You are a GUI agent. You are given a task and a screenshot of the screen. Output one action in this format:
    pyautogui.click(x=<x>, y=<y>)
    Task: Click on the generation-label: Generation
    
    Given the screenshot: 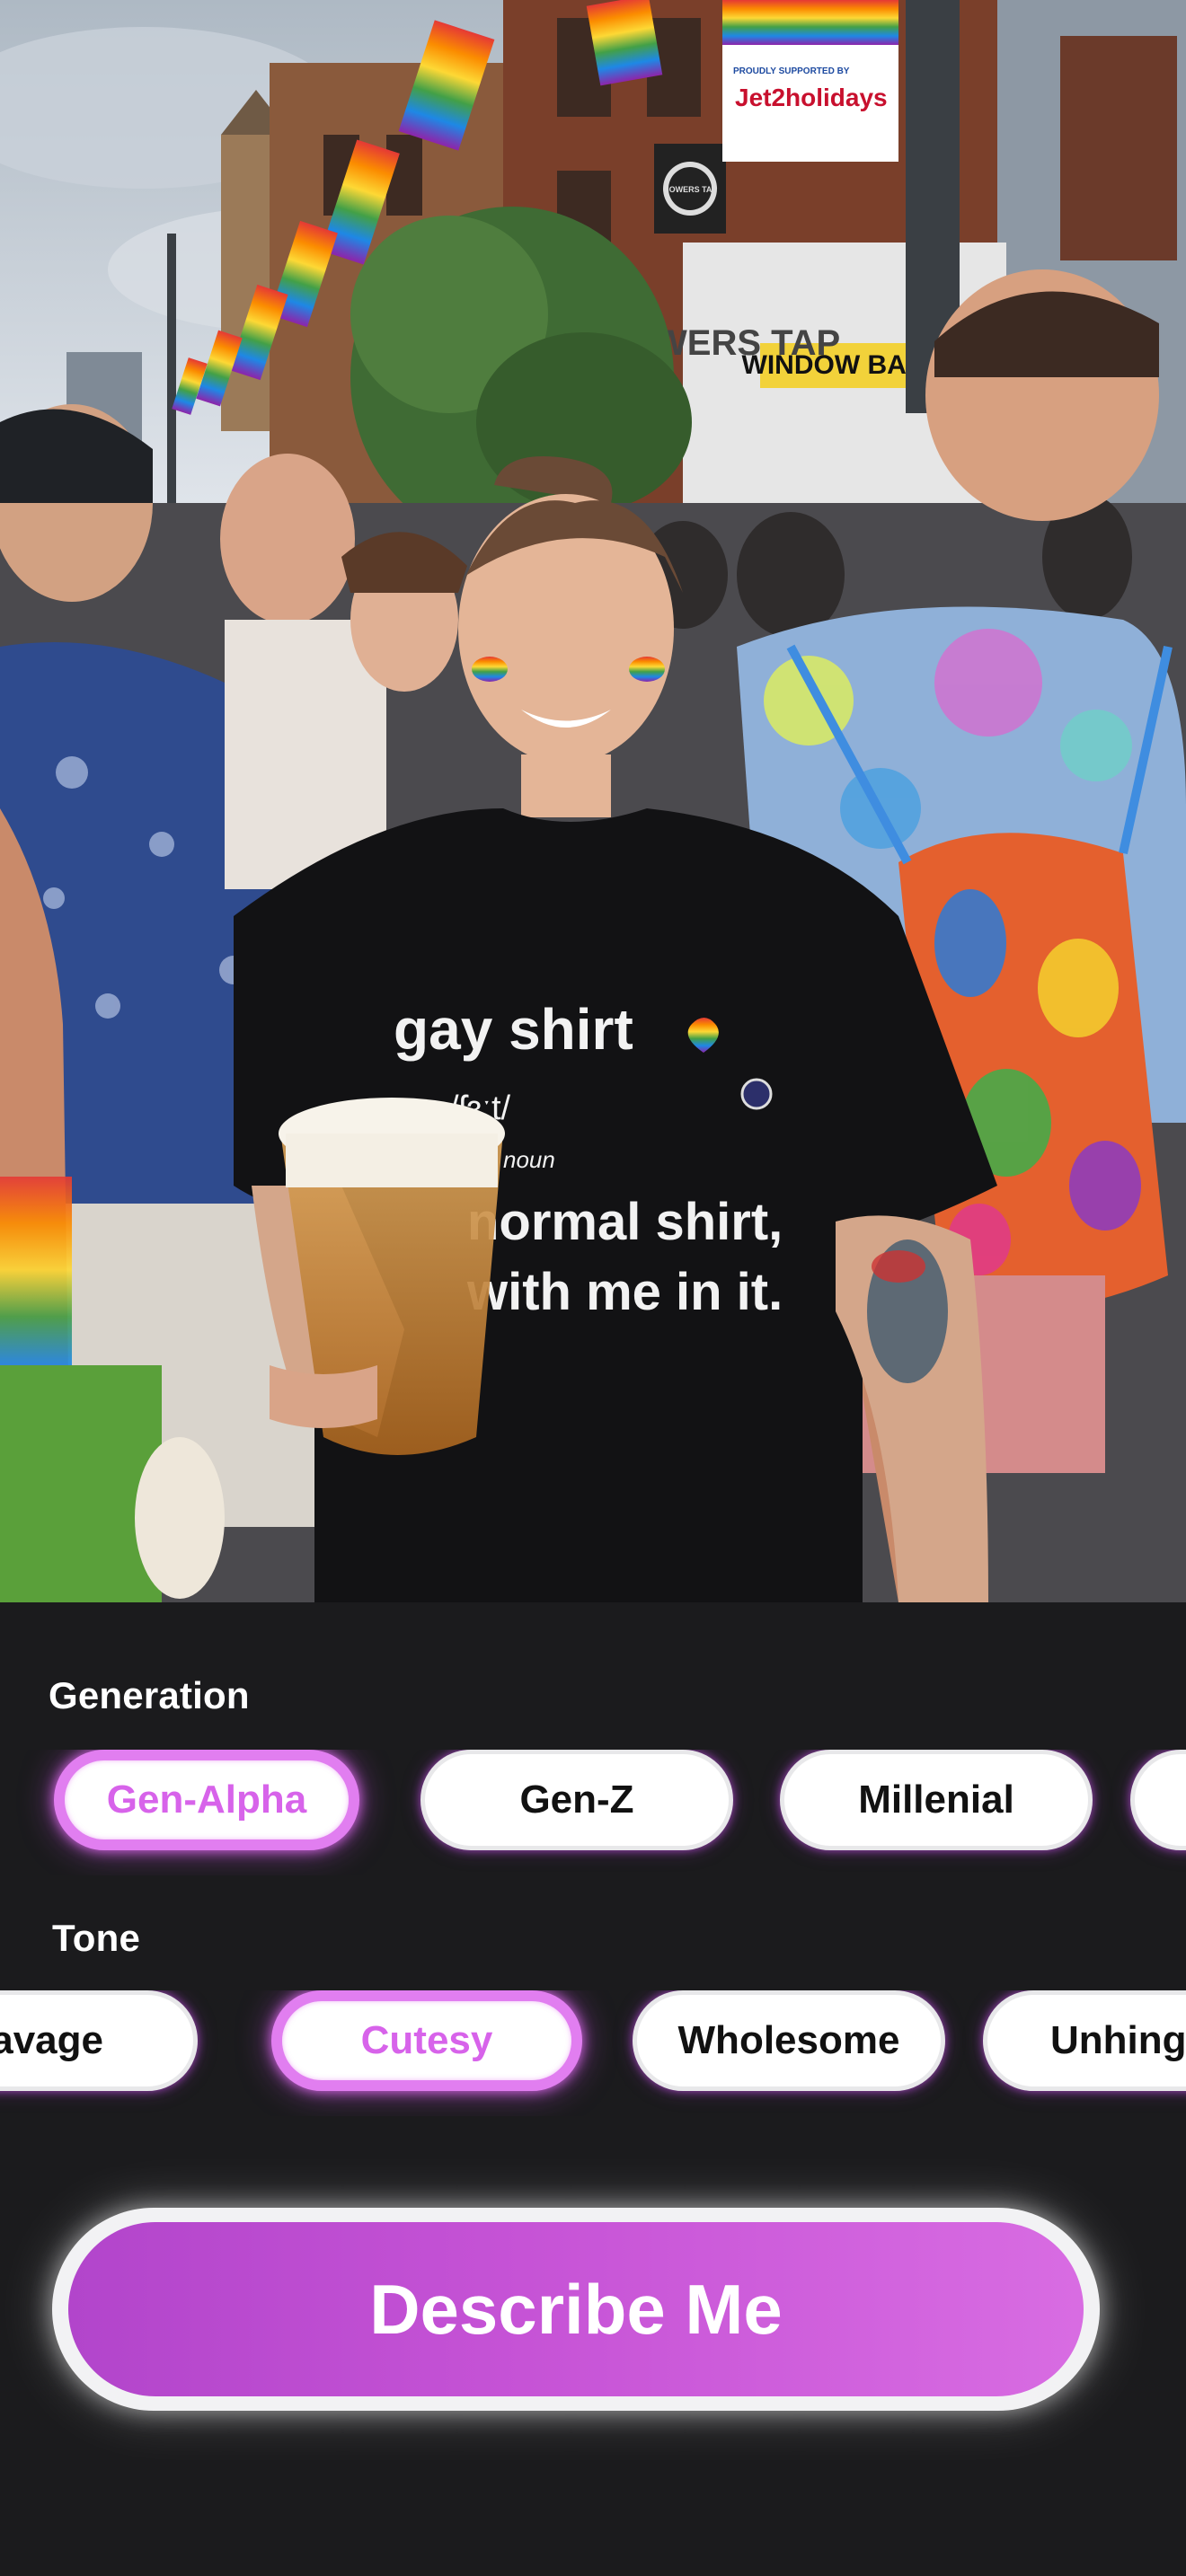 What is the action you would take?
    pyautogui.click(x=149, y=1695)
    